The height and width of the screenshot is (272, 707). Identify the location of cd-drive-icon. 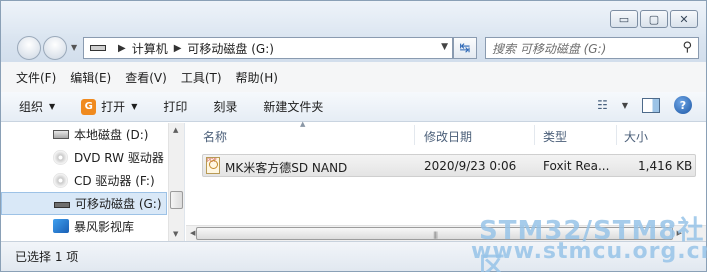
(60, 180).